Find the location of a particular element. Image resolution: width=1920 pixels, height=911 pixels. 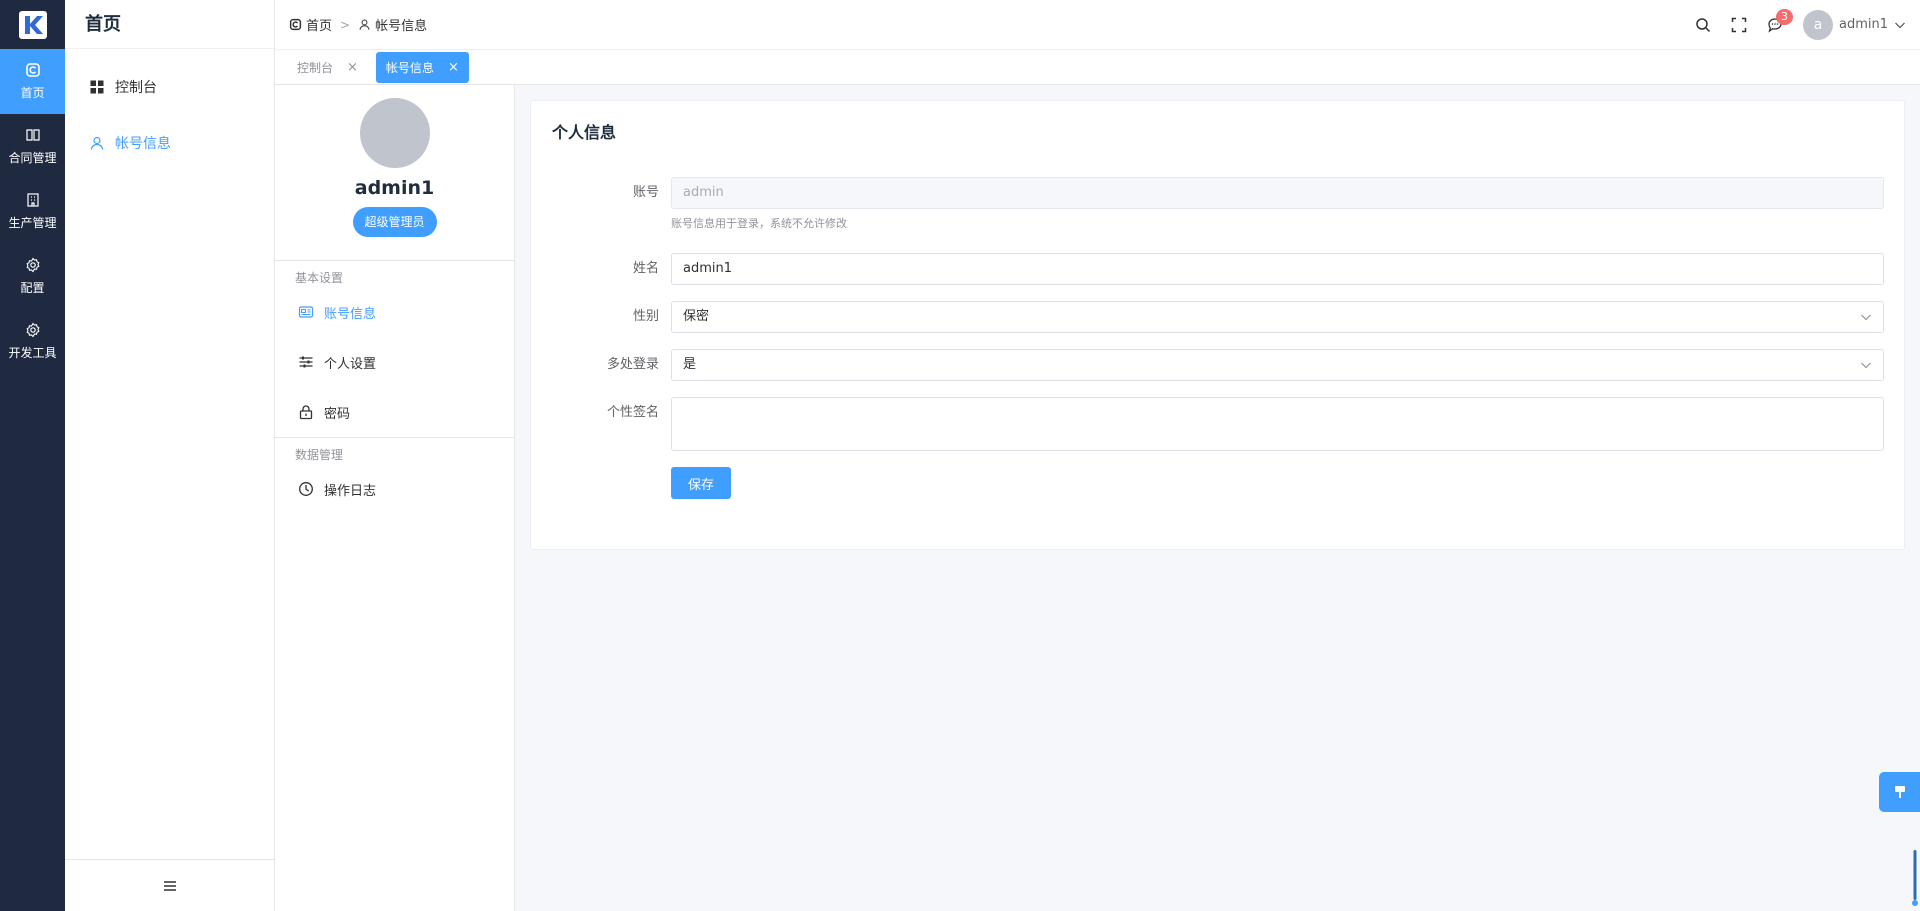

form-row-name: 姓名 admin1 is located at coordinates (1207, 269).